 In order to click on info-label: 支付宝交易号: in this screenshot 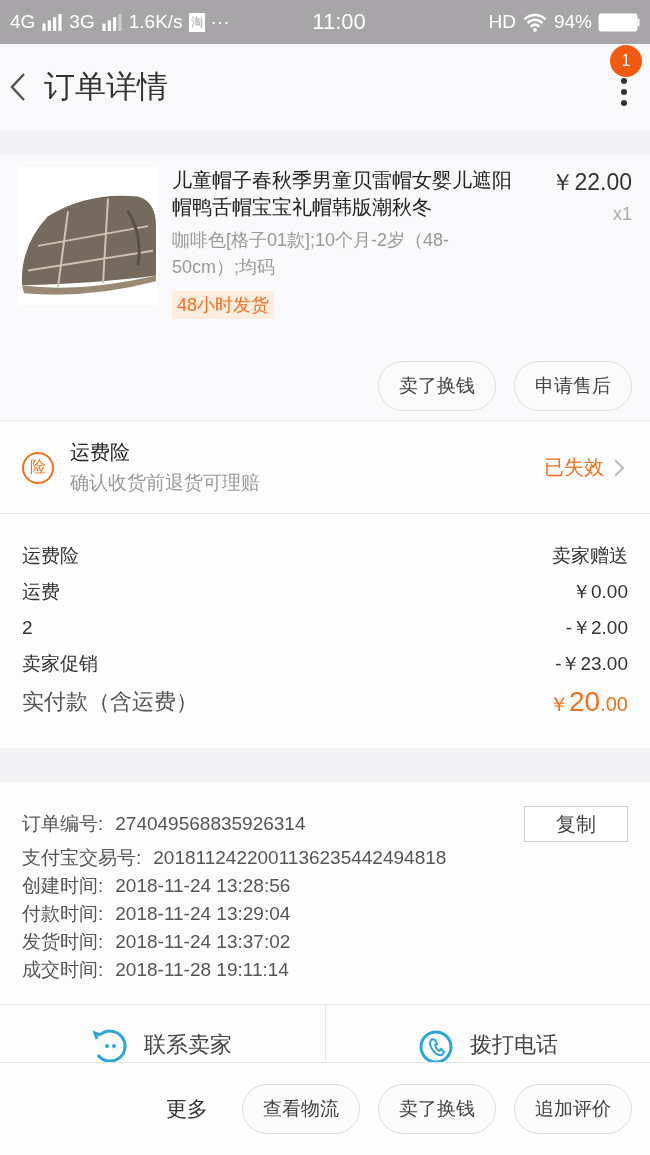, I will do `click(82, 858)`.